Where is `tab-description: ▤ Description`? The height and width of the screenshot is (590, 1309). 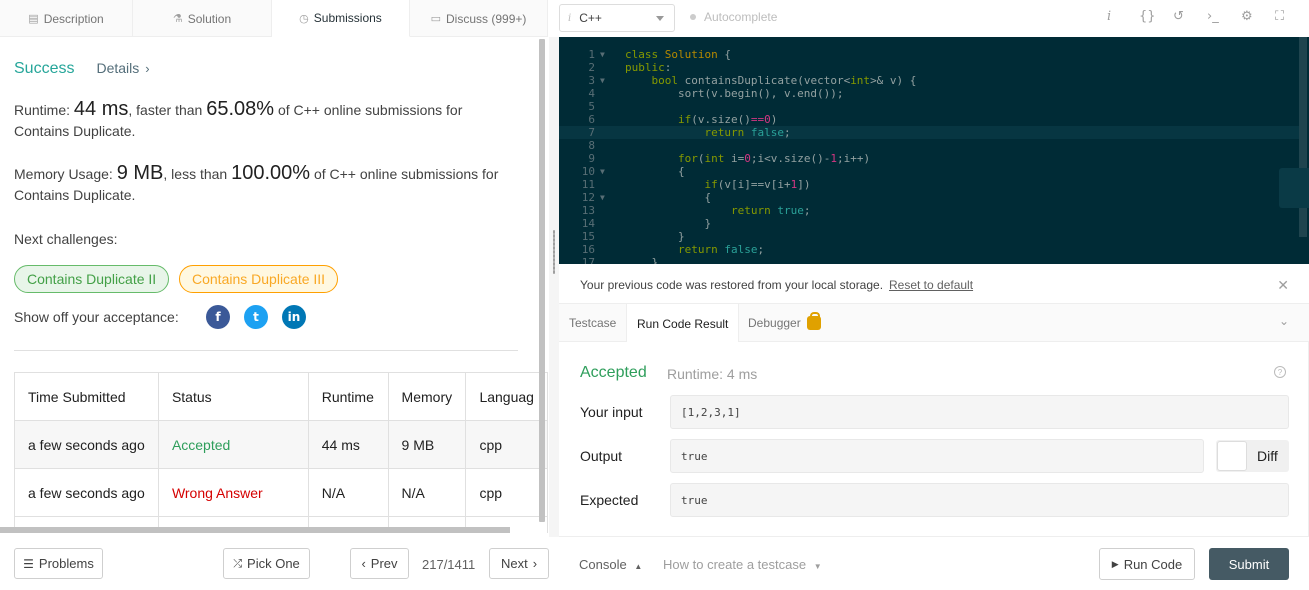 tab-description: ▤ Description is located at coordinates (66, 18).